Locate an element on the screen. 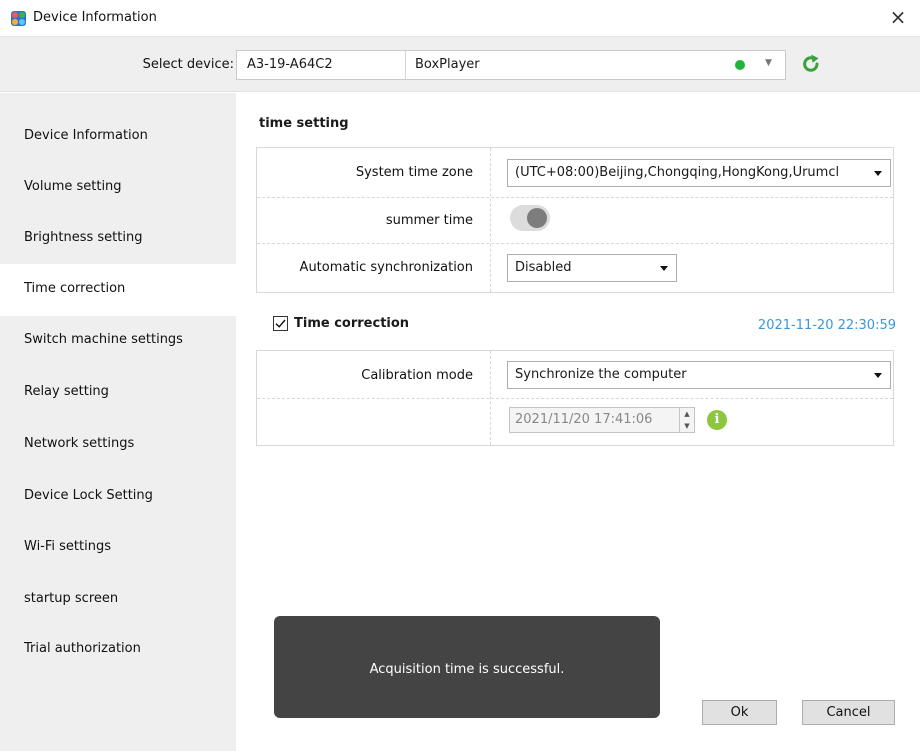 The width and height of the screenshot is (920, 751). checkmark-icon is located at coordinates (280, 323).